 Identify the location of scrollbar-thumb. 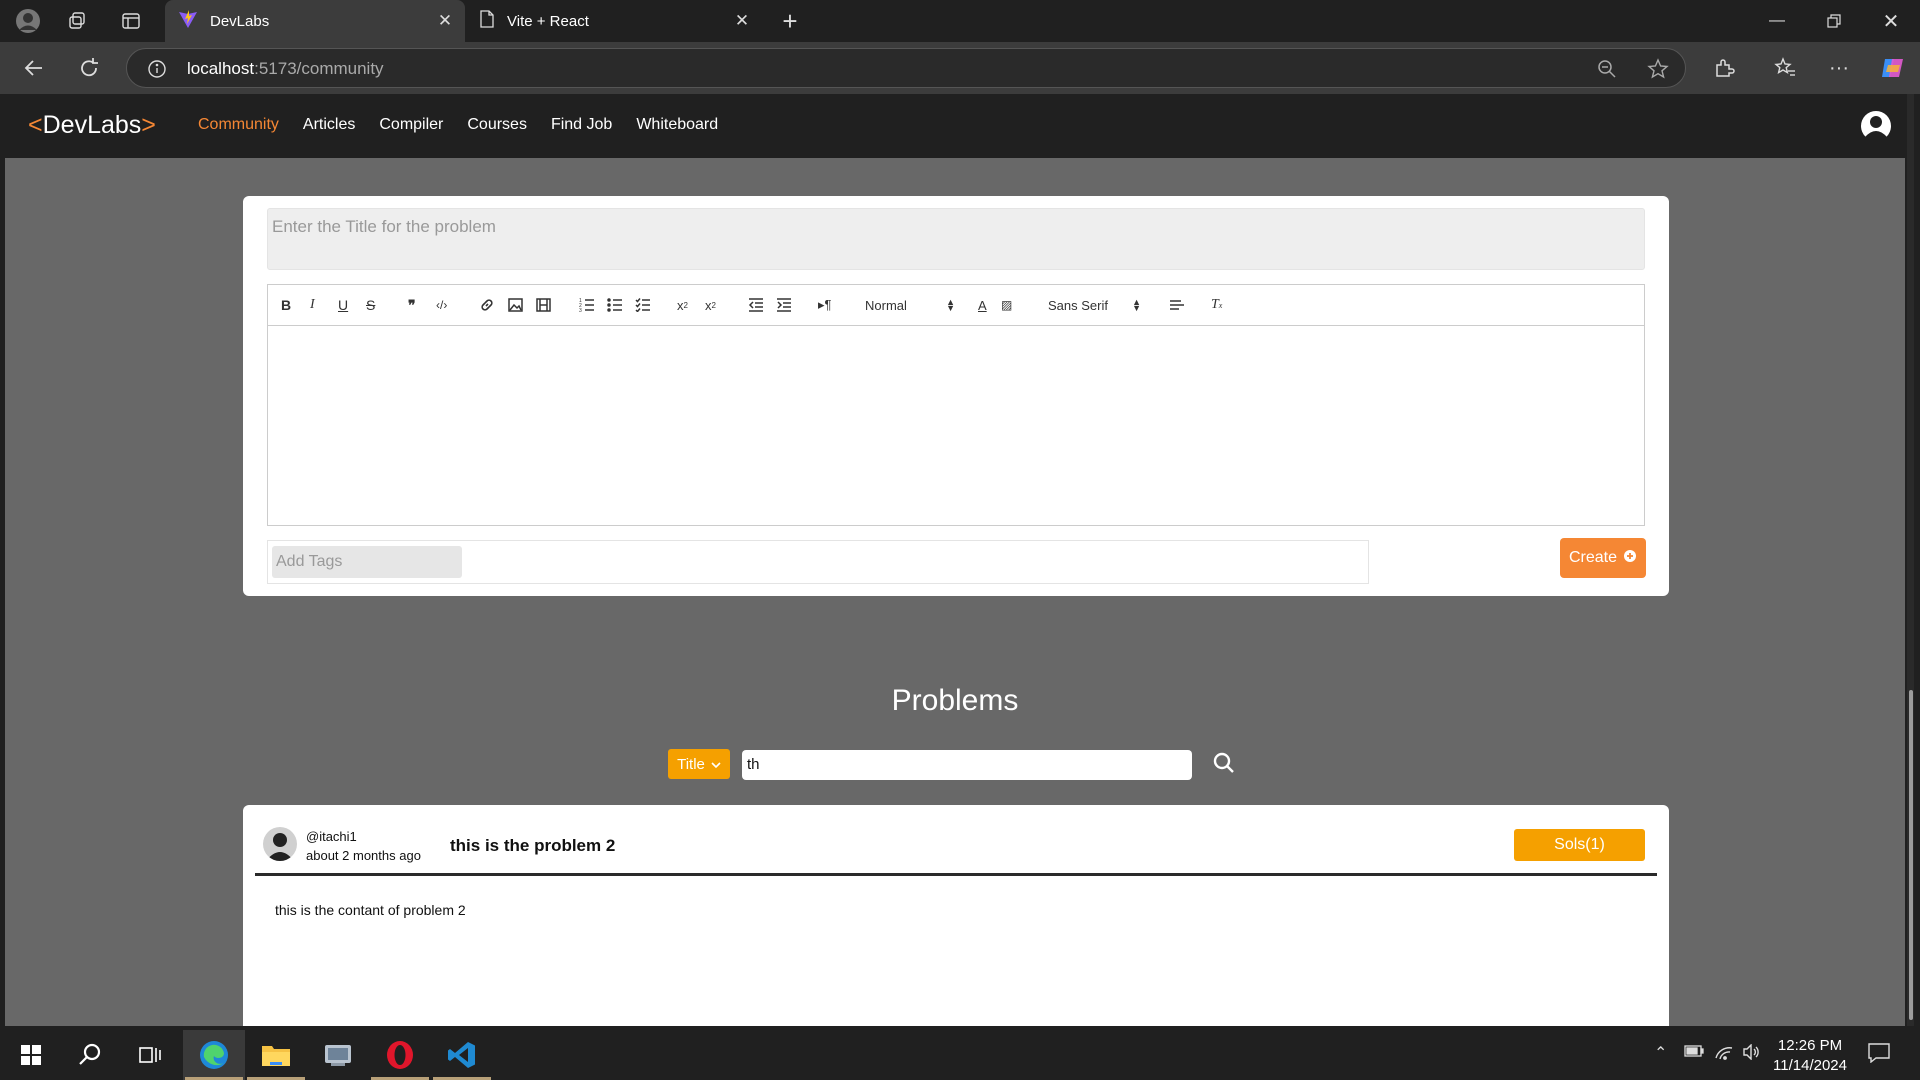
(1911, 855).